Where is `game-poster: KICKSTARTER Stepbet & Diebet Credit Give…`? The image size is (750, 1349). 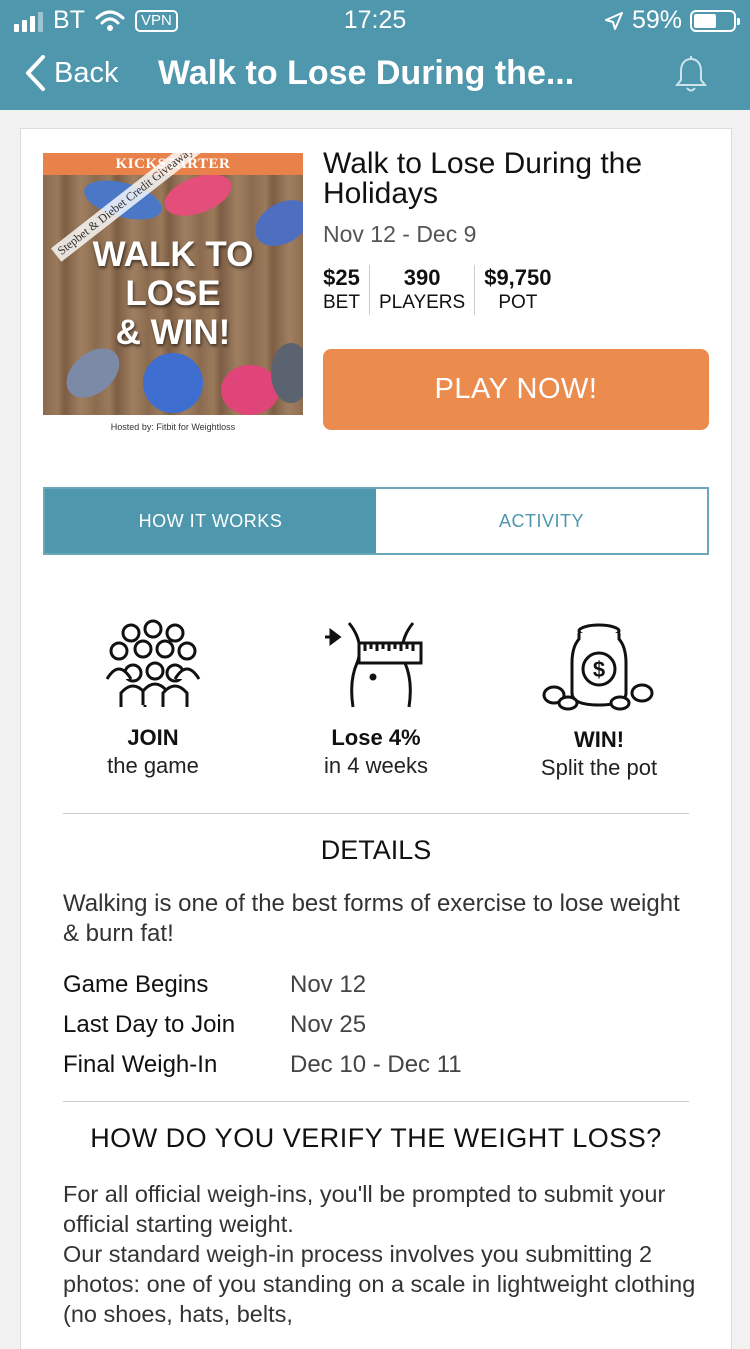 game-poster: KICKSTARTER Stepbet & Diebet Credit Give… is located at coordinates (173, 284).